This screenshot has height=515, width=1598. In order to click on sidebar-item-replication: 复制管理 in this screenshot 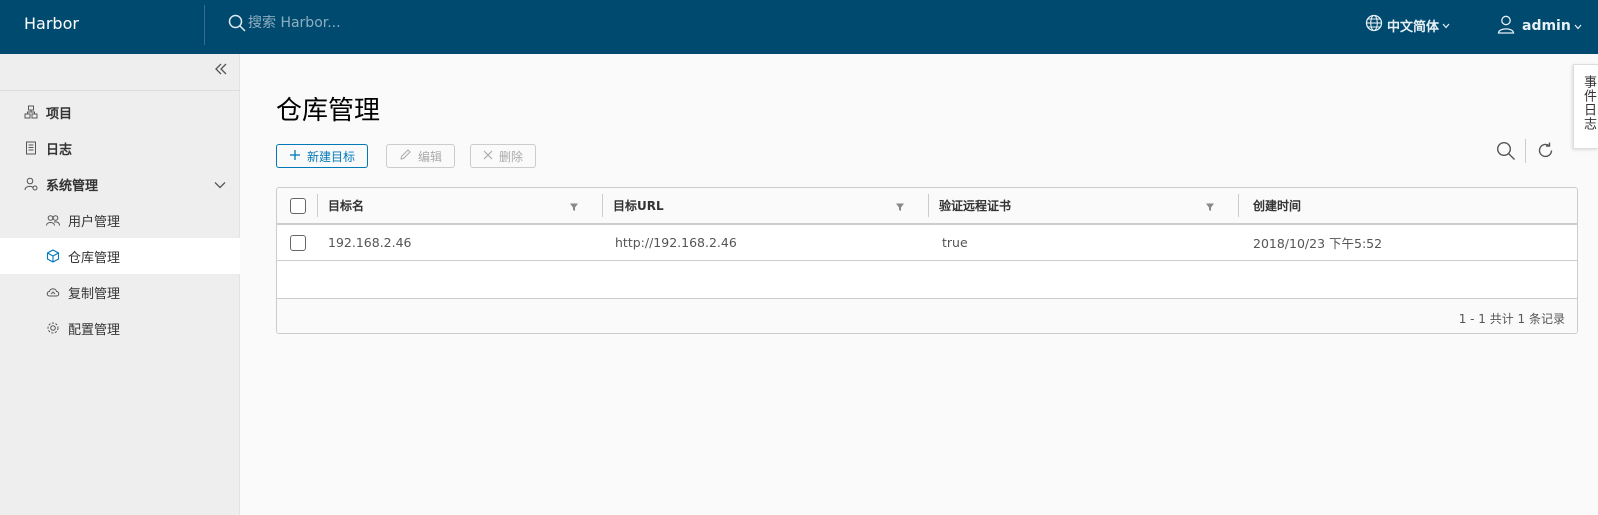, I will do `click(120, 292)`.